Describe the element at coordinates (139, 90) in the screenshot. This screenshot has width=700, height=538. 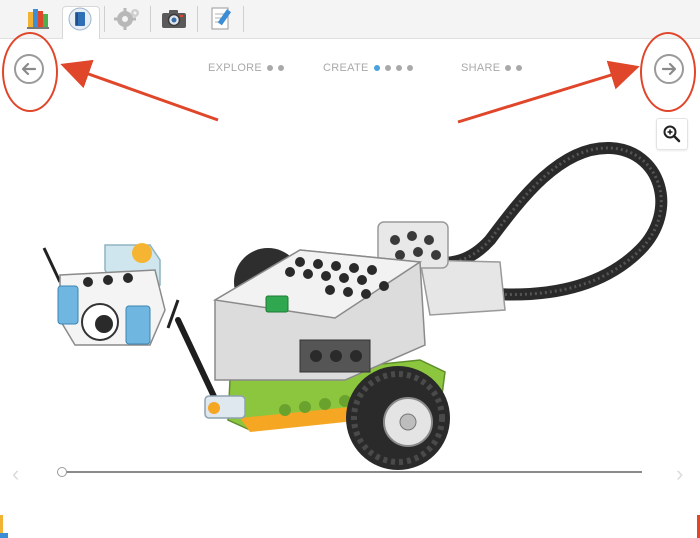
I see `callout-arrow-previous` at that location.